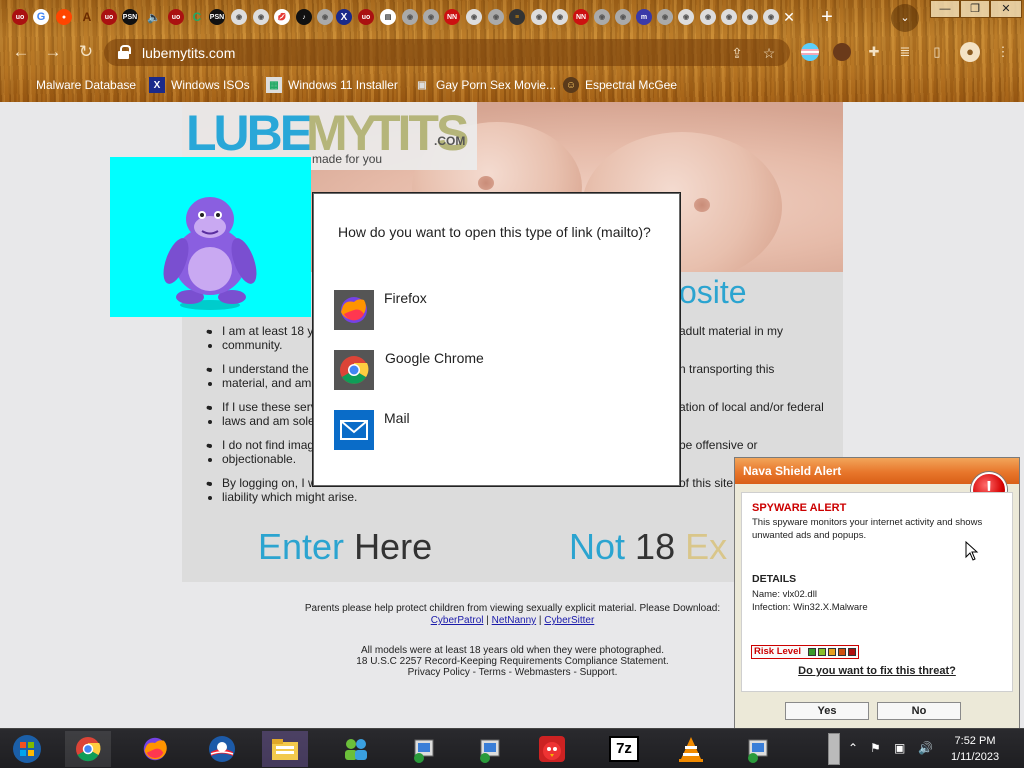  I want to click on bookmark-windows-11-installer: ▦ Windows 11 Installer, so click(332, 85).